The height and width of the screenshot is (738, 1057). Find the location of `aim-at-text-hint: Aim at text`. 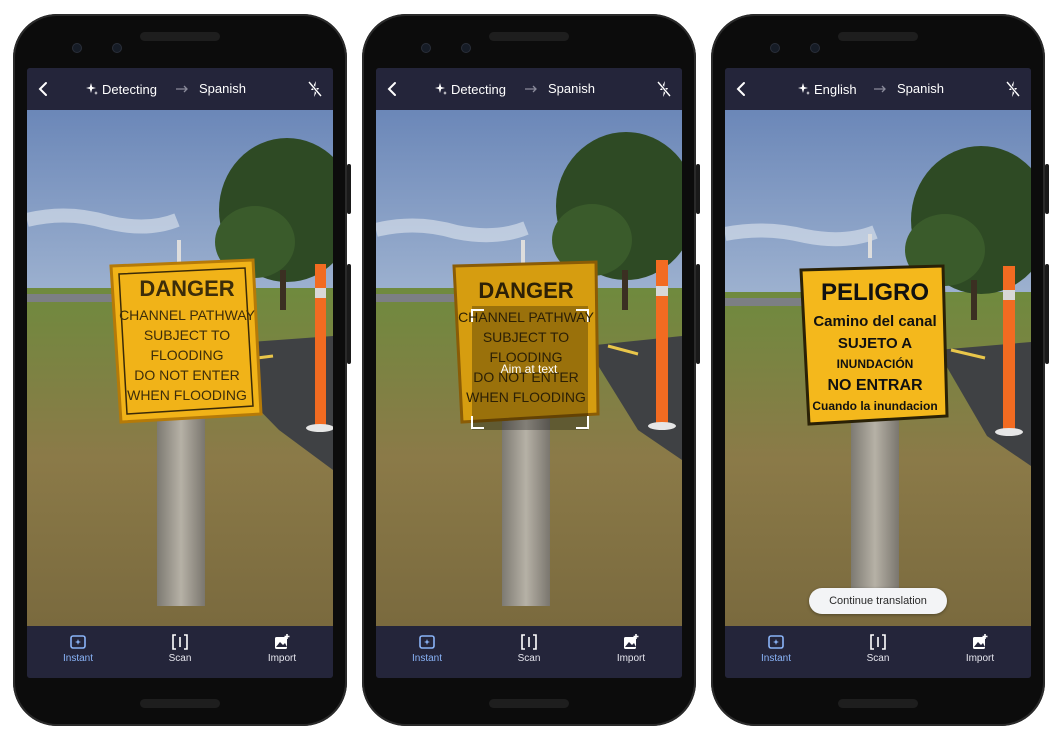

aim-at-text-hint: Aim at text is located at coordinates (529, 369).